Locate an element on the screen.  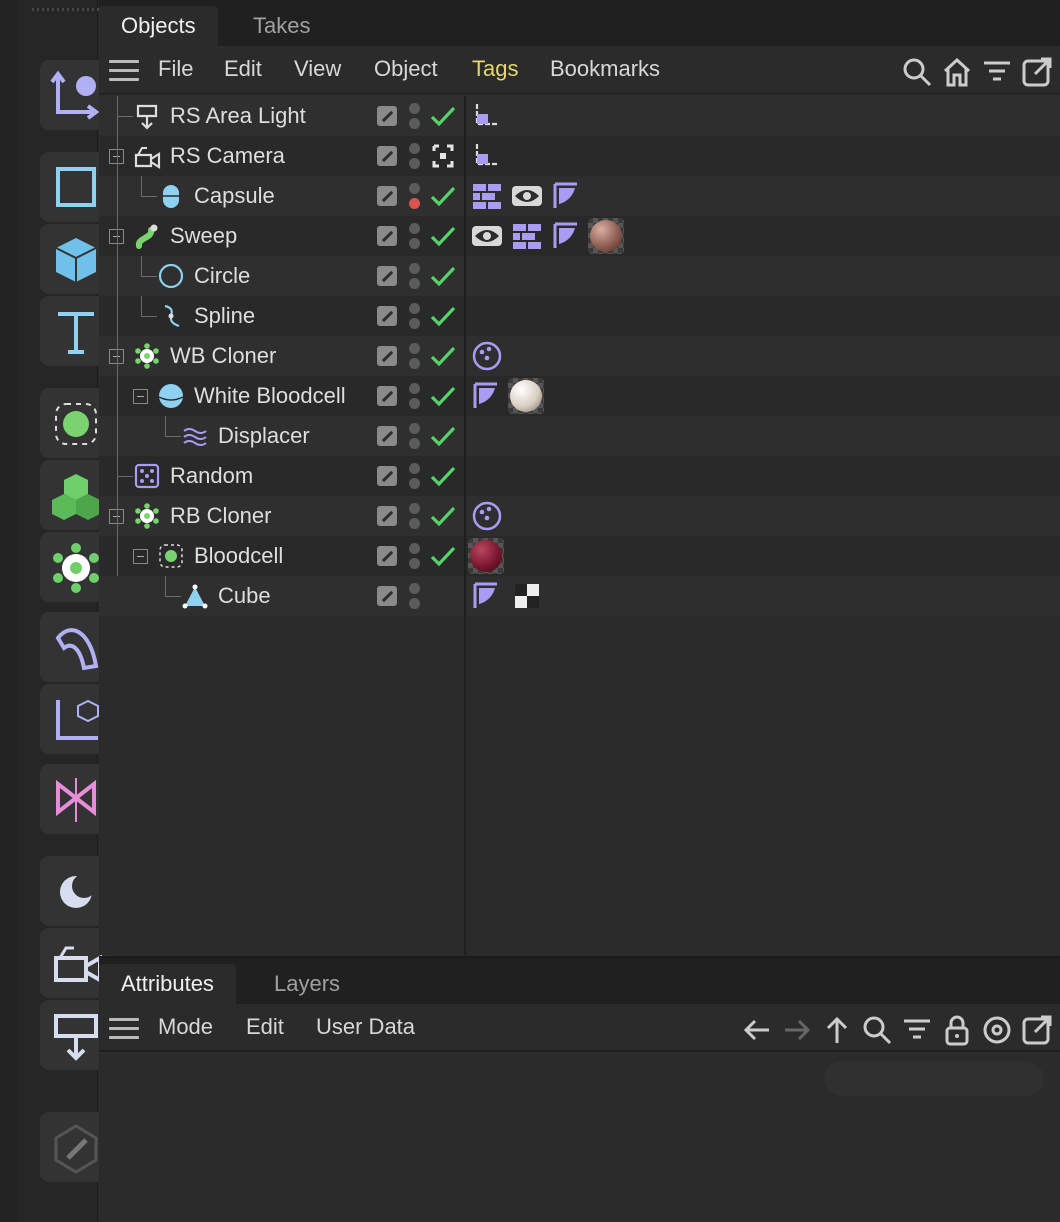
object-row-left: Spline is located at coordinates (281, 316).